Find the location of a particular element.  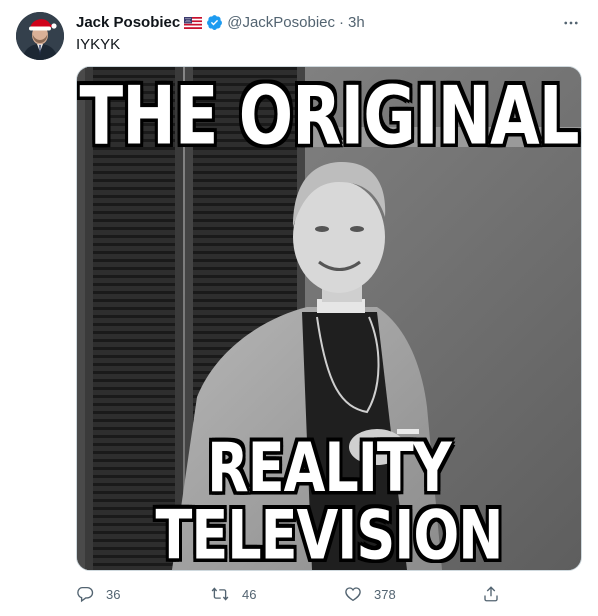

timestamp: 3h is located at coordinates (356, 22).